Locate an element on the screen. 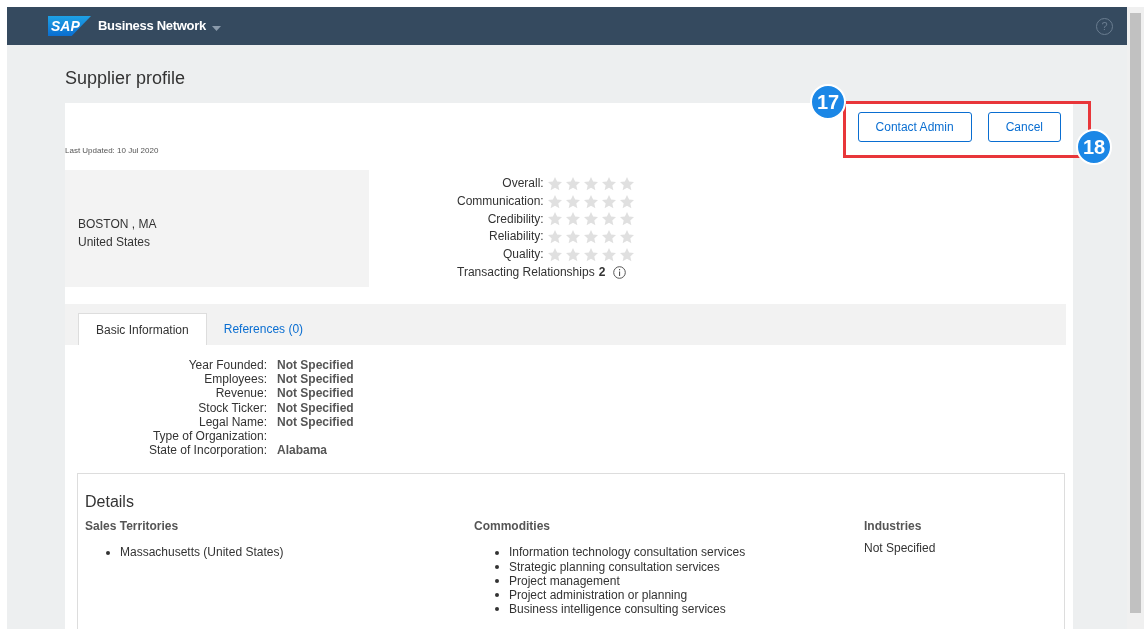 Image resolution: width=1144 pixels, height=629 pixels. field-value: Alabama is located at coordinates (303, 450).